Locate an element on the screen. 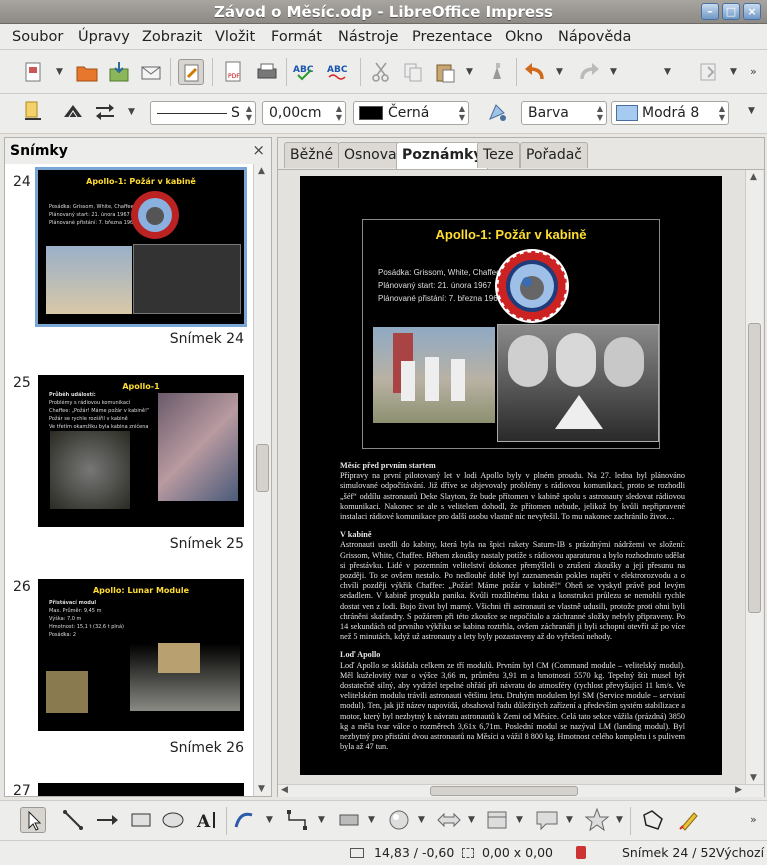 This screenshot has height=865, width=767. callouts-icon is located at coordinates (547, 820).